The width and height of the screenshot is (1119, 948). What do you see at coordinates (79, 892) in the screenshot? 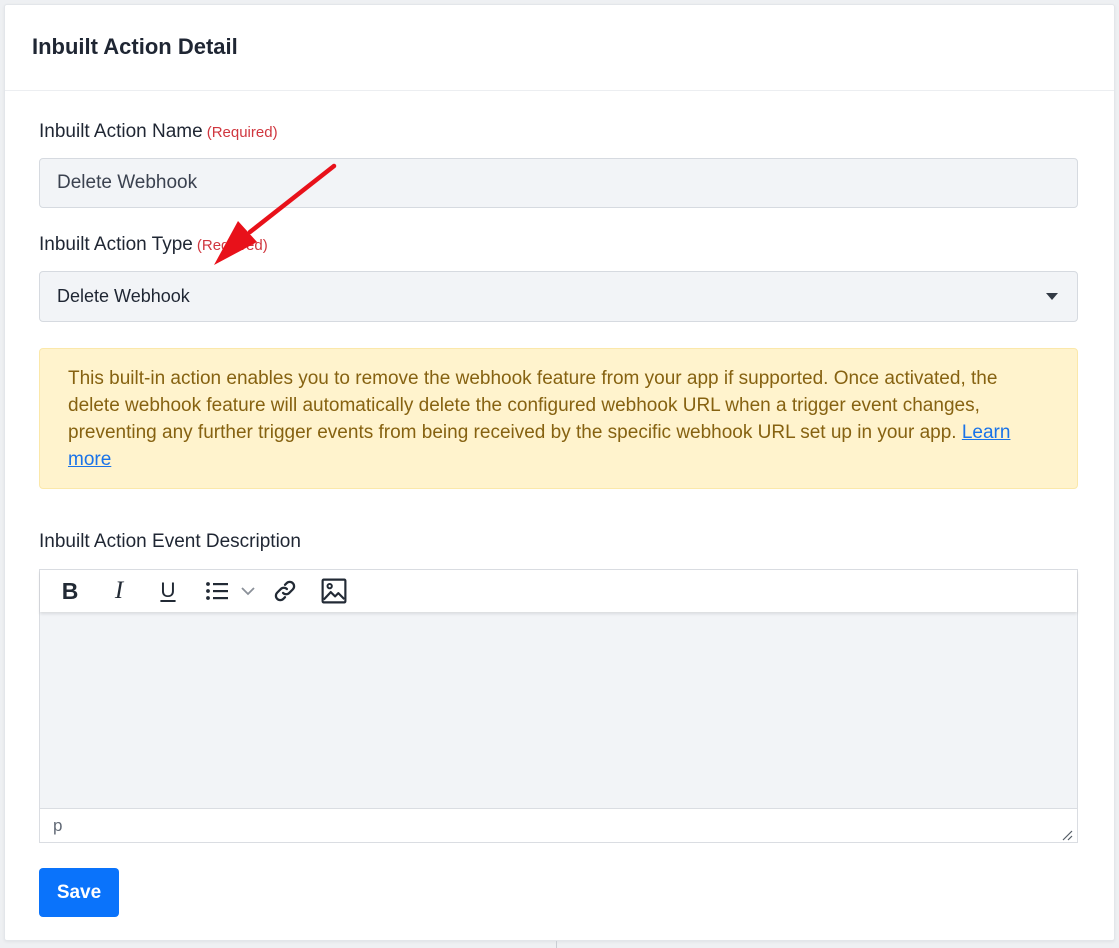
I see `save-button: Save` at bounding box center [79, 892].